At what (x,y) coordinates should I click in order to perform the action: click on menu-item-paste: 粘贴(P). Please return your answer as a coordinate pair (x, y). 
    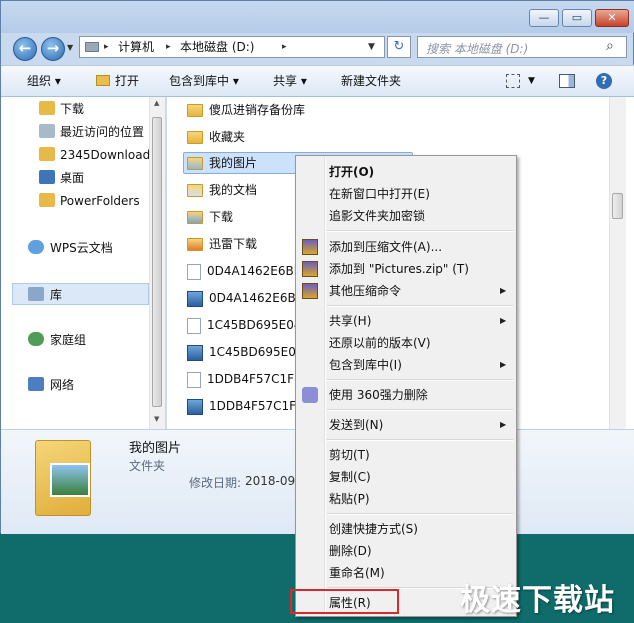
    Looking at the image, I should click on (349, 499).